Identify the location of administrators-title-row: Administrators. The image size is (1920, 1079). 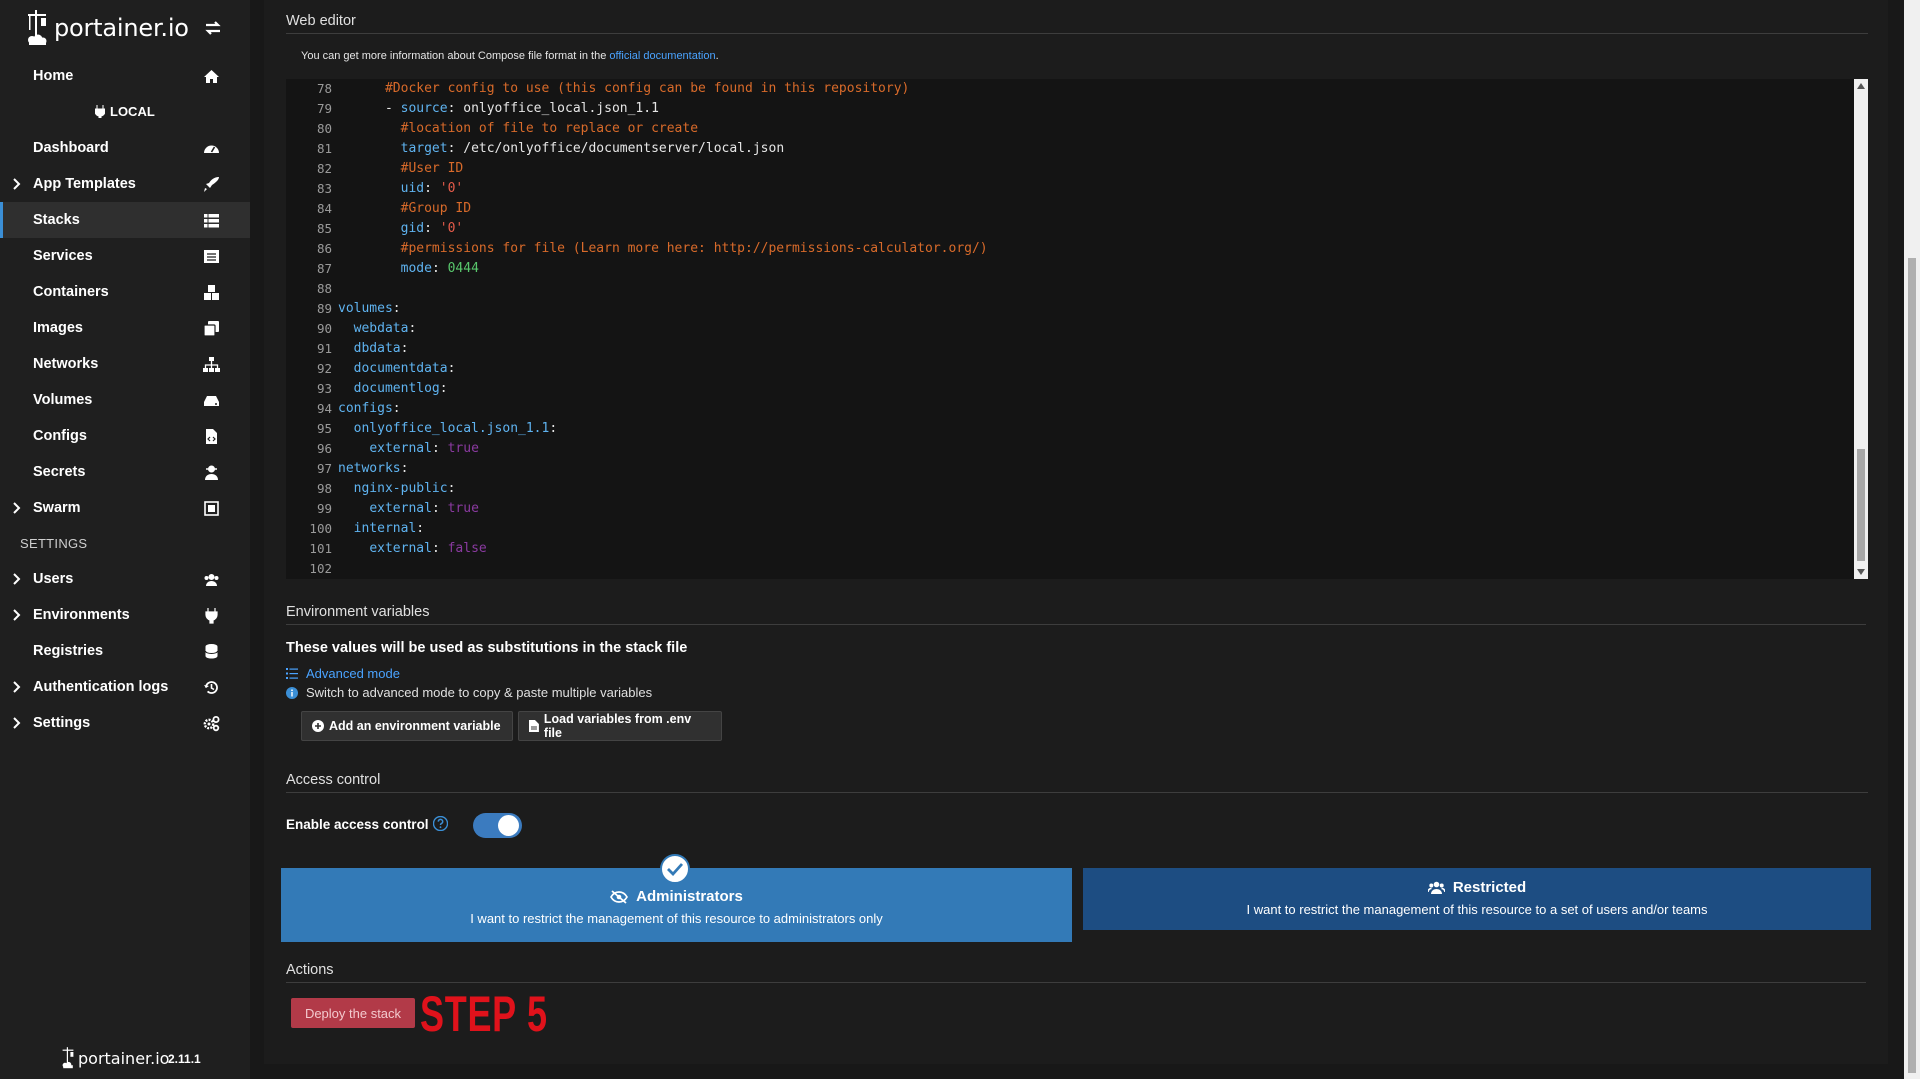
(676, 896).